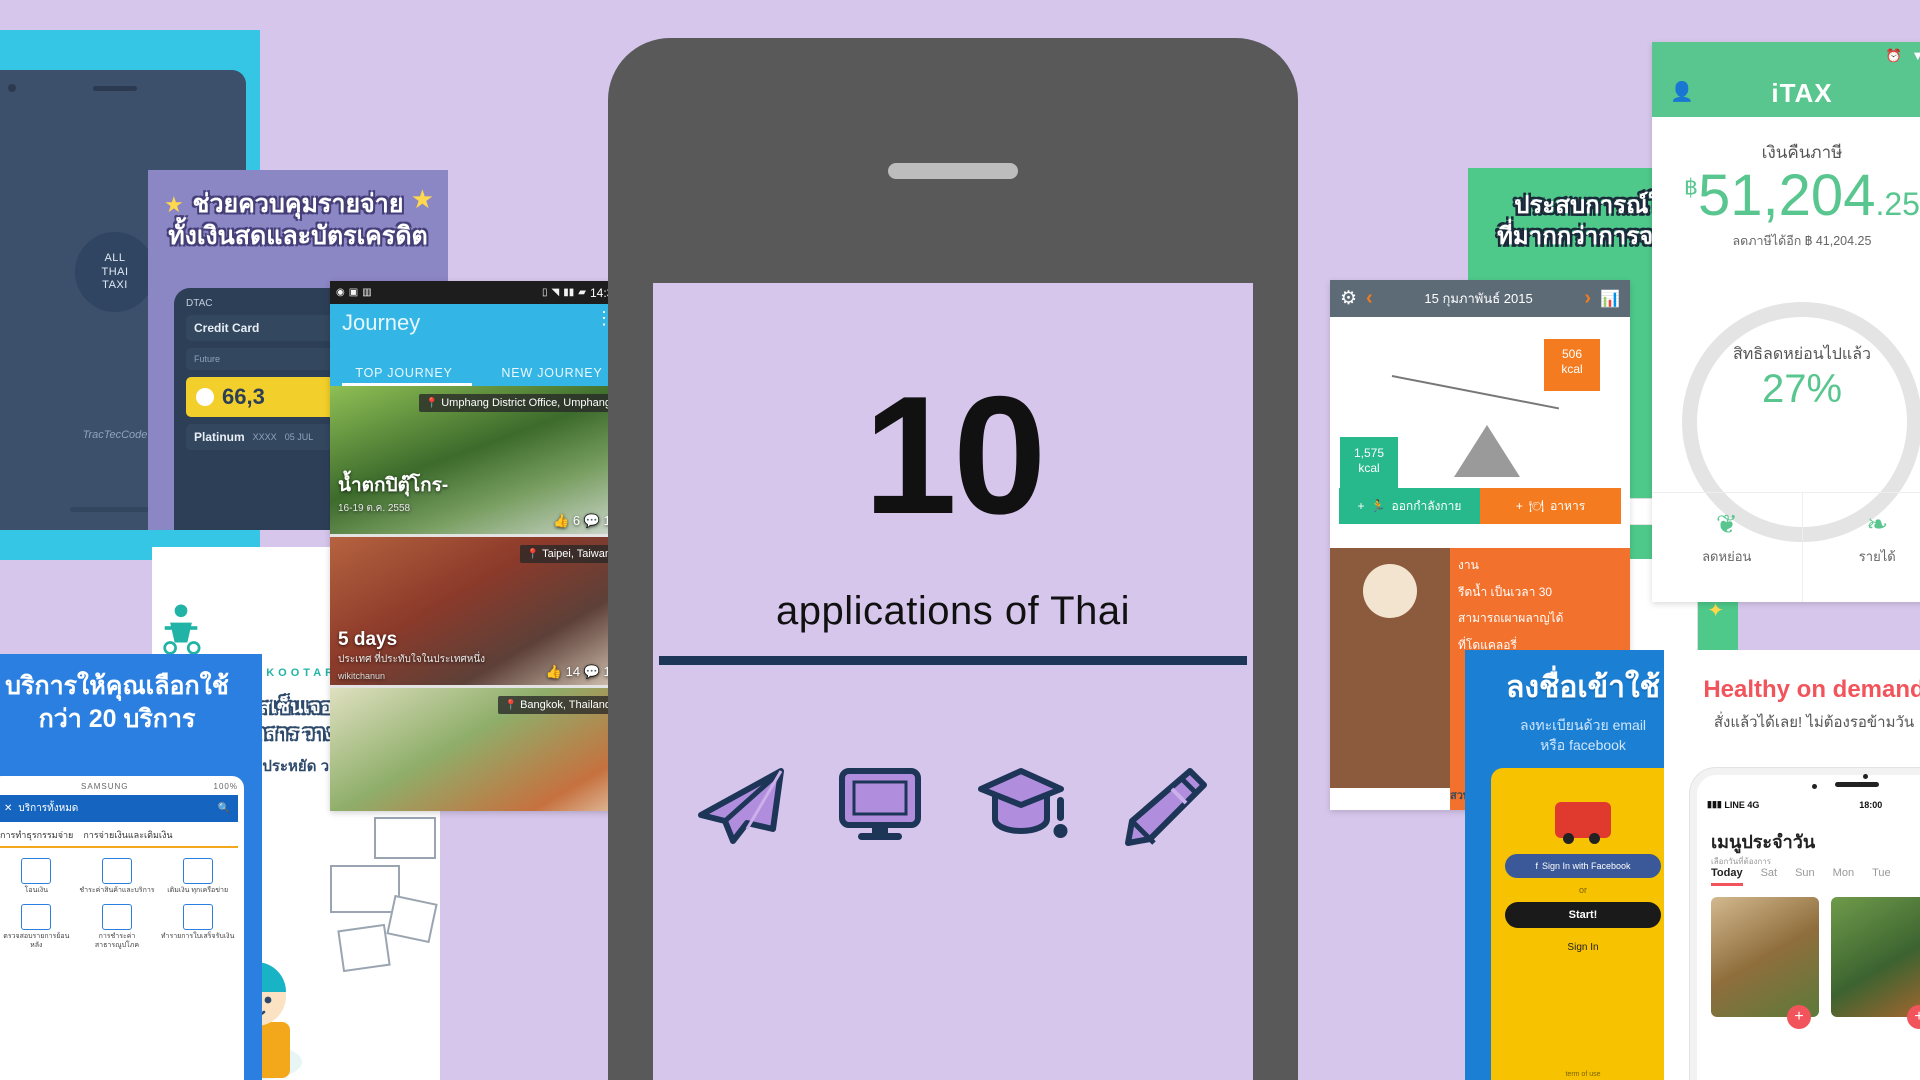 This screenshot has height=1080, width=1920. What do you see at coordinates (1877, 524) in the screenshot?
I see `file-icon: ❧` at bounding box center [1877, 524].